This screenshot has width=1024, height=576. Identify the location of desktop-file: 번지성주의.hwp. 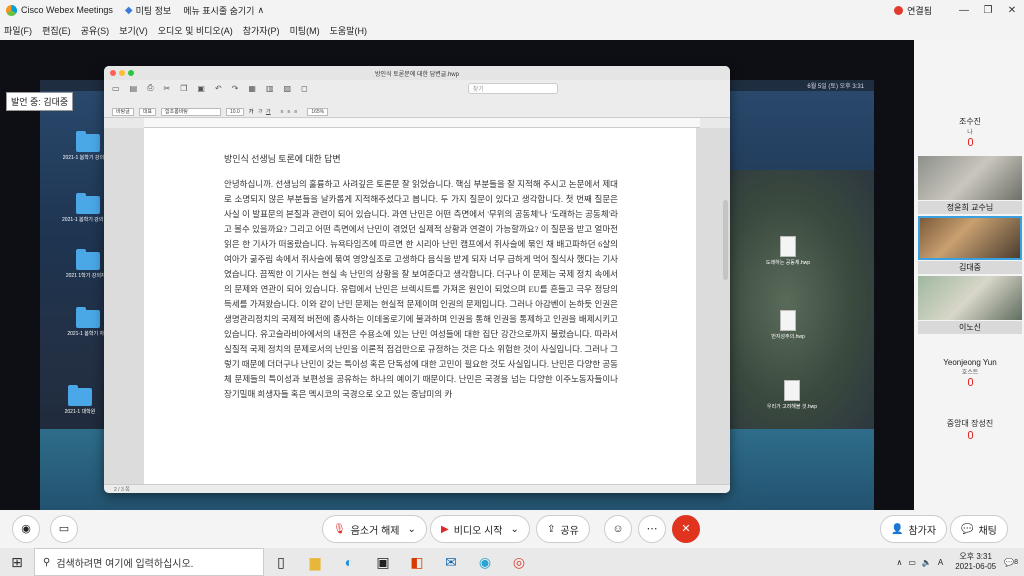
(788, 325).